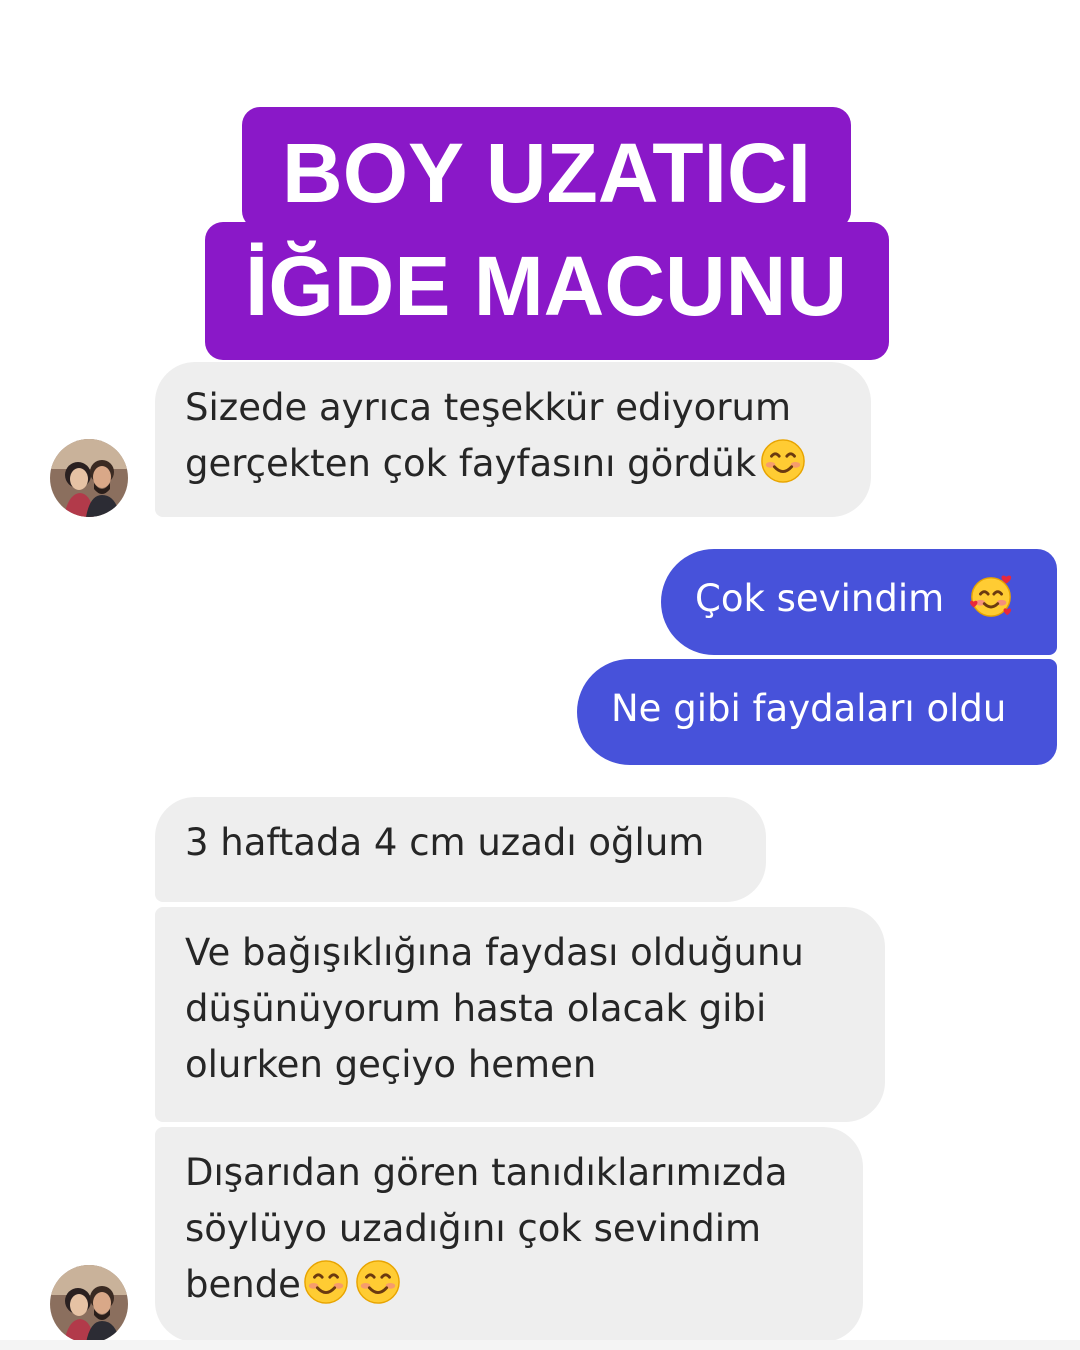 This screenshot has width=1080, height=1350. I want to click on headline-text-line-2: İĞDE MACUNU, so click(547, 291).